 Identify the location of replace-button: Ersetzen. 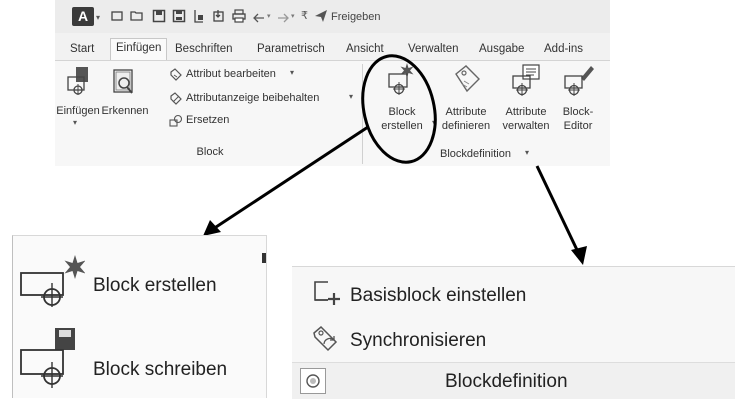
(205, 121).